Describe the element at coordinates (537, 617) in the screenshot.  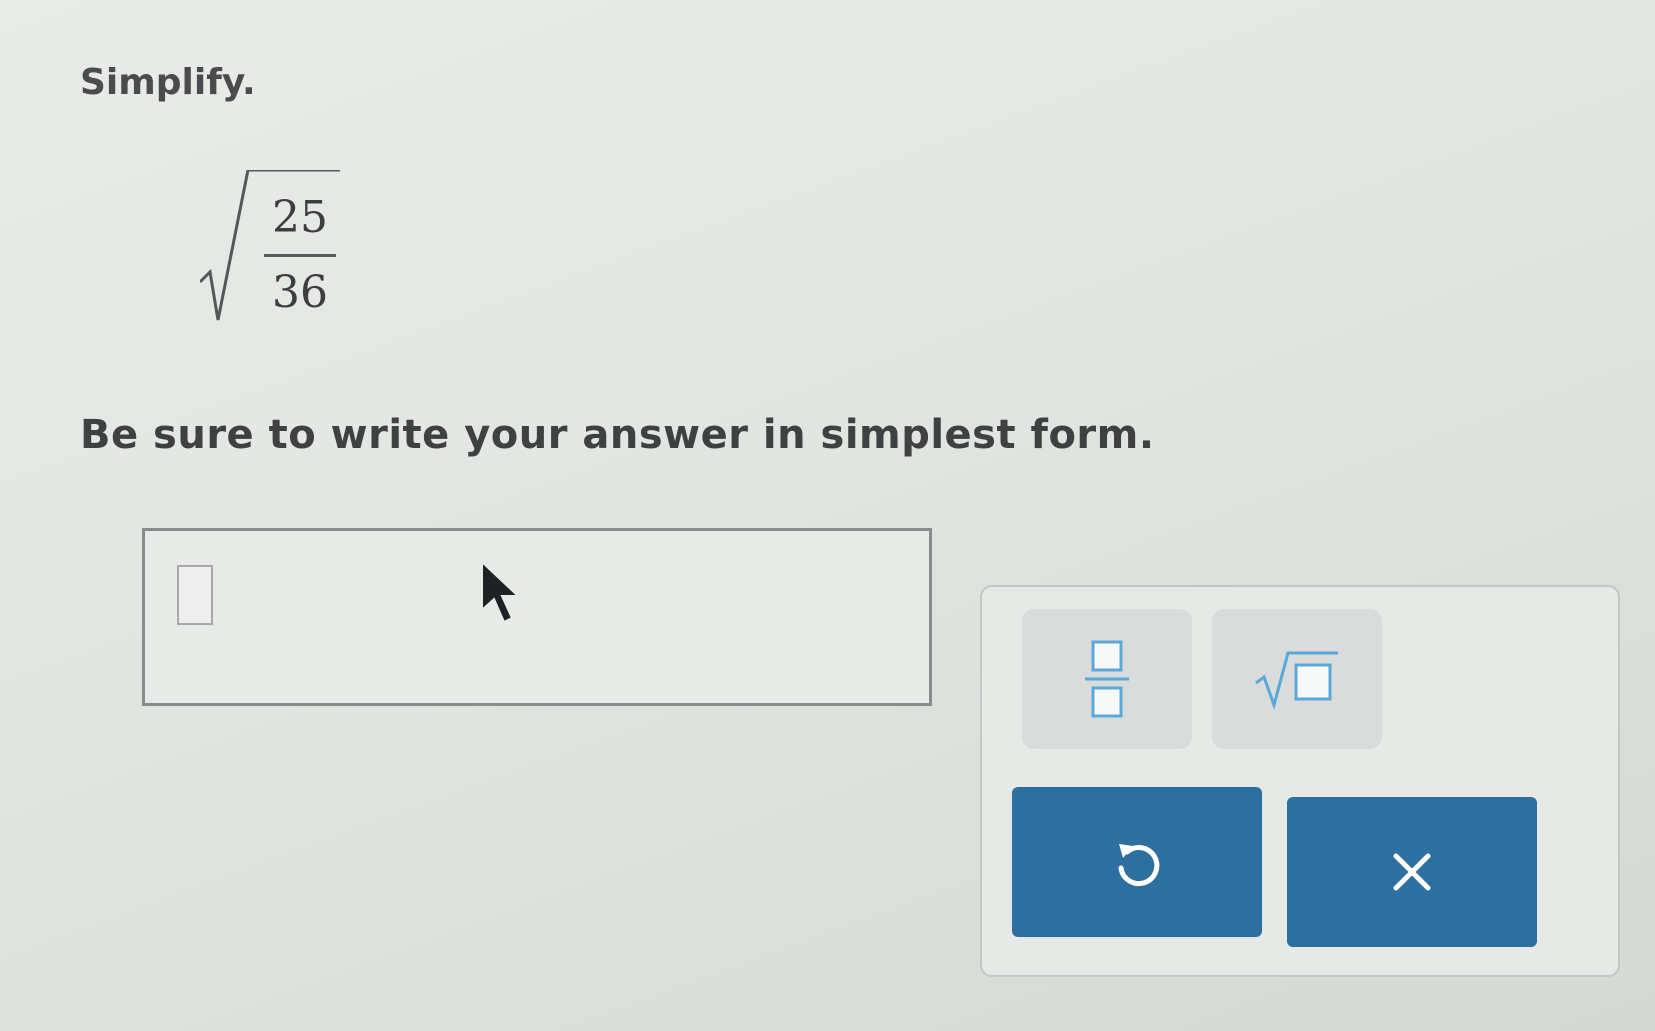
I see `answer-input` at that location.